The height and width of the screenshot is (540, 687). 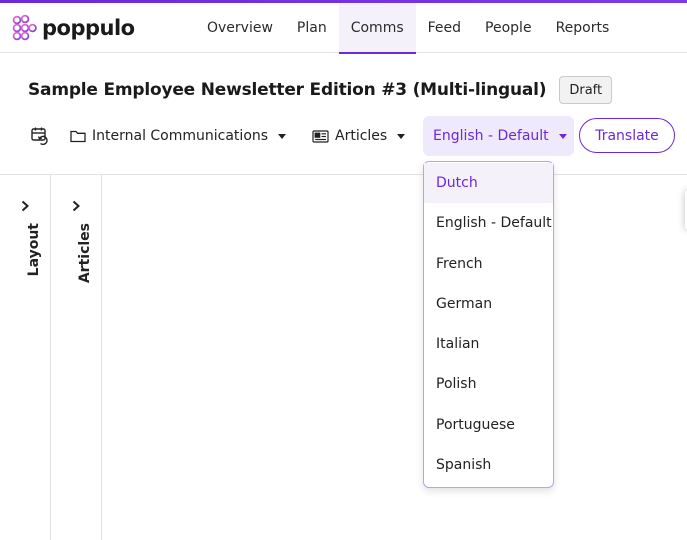 I want to click on nav-people: People, so click(x=508, y=28).